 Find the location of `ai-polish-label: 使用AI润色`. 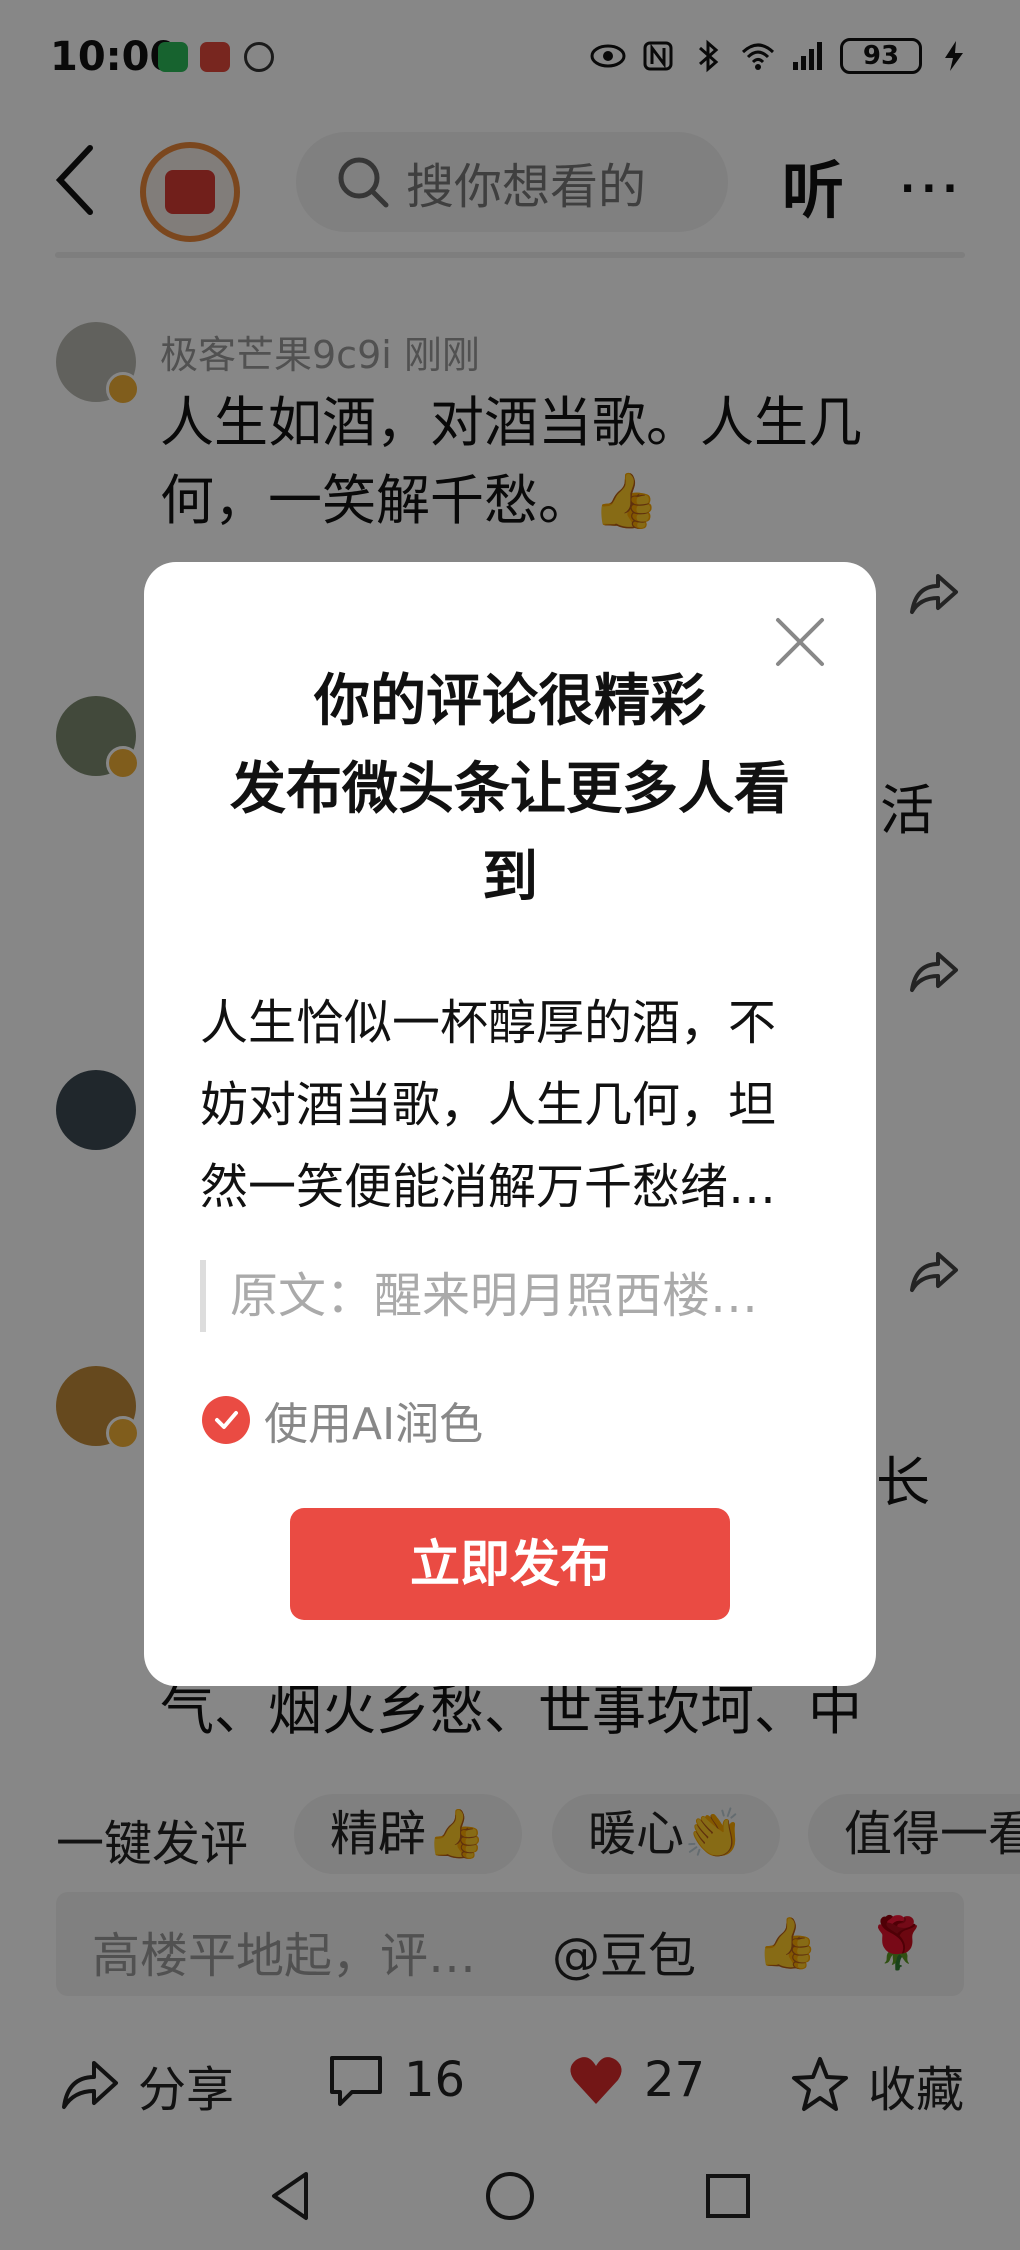

ai-polish-label: 使用AI润色 is located at coordinates (374, 1424).